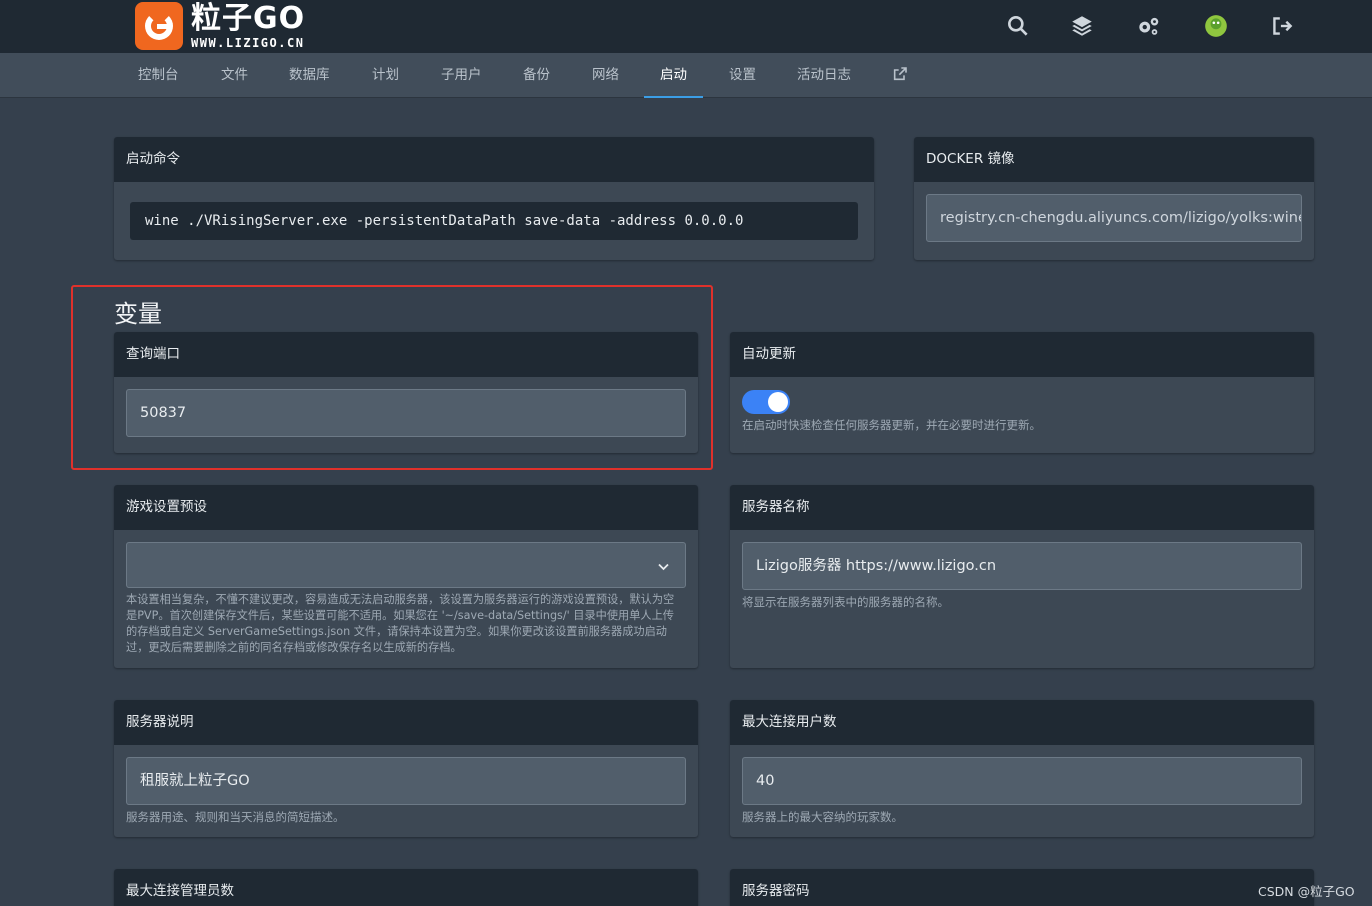 The image size is (1372, 906). Describe the element at coordinates (686, 26) in the screenshot. I see `top-bar: 粒子GO WWW.LIZIGO.CN` at that location.